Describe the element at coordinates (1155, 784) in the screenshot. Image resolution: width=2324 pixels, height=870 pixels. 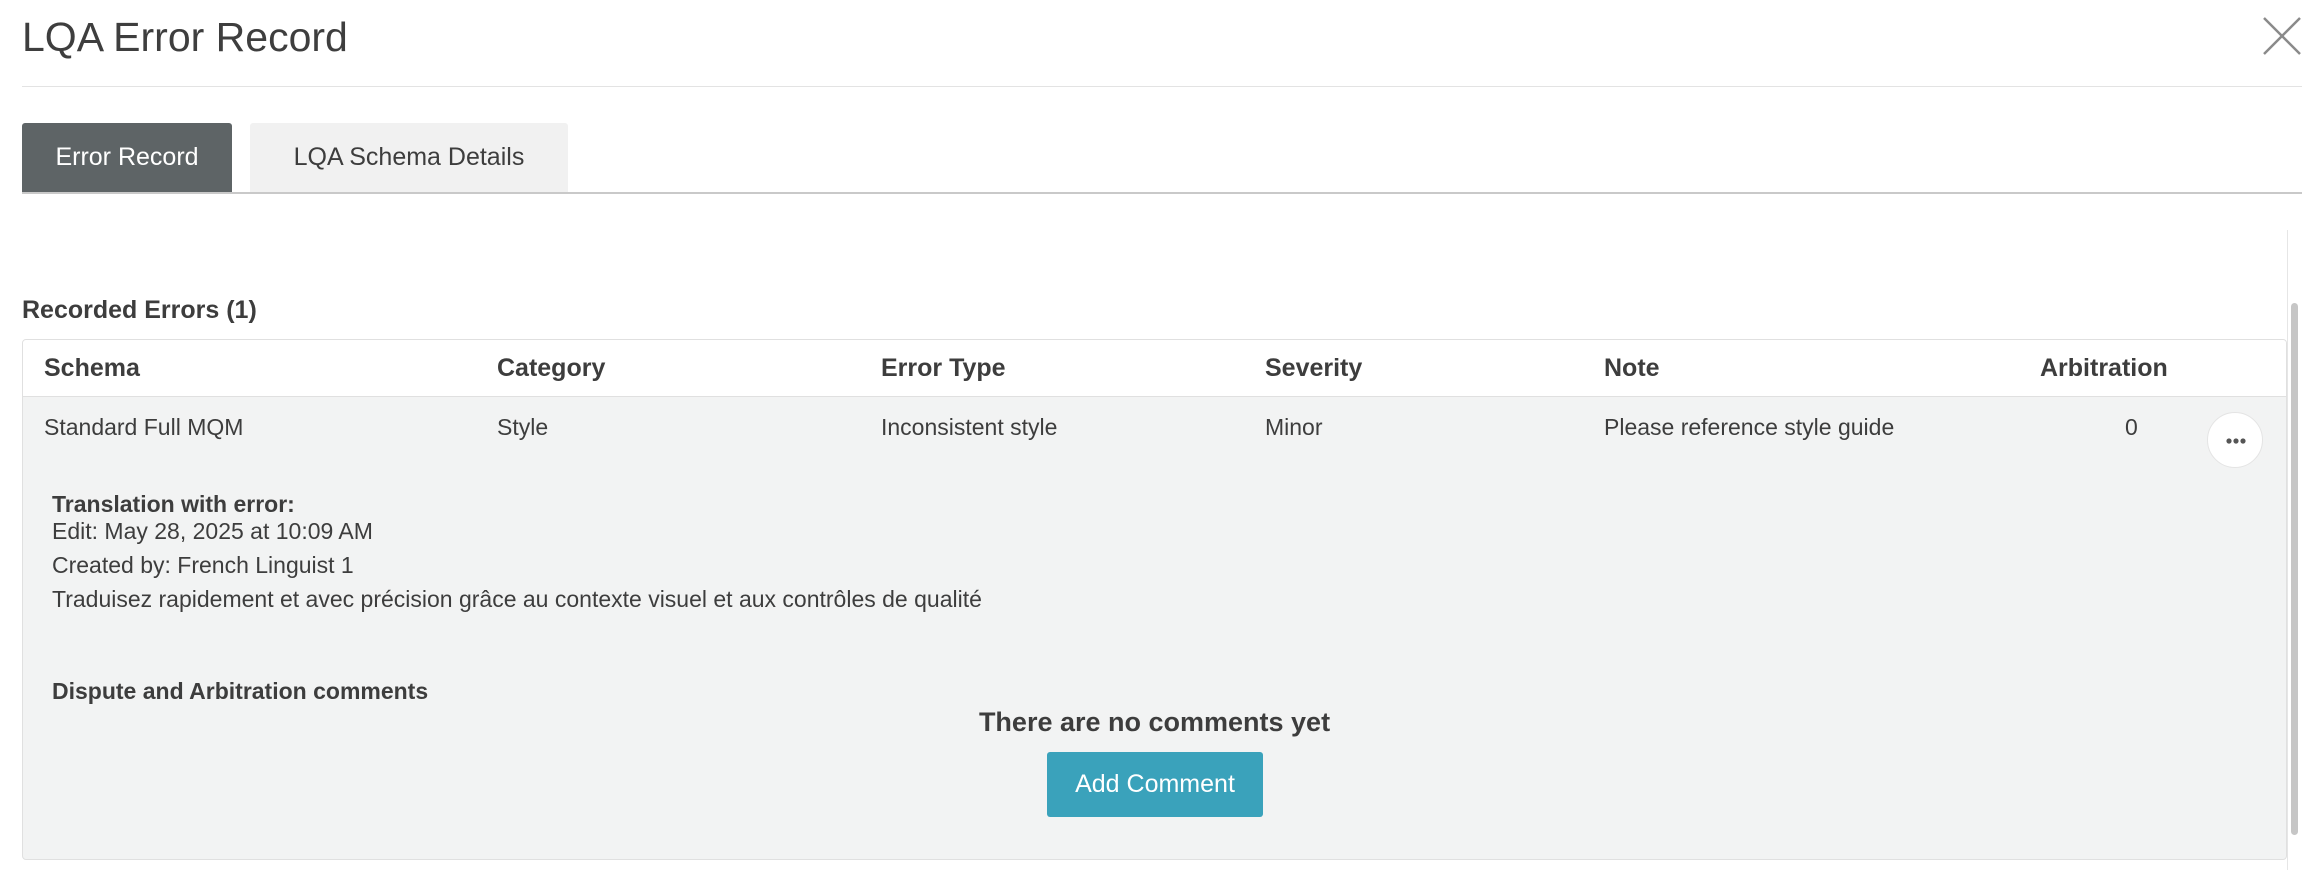
I see `add-comment-button: Add Comment` at that location.